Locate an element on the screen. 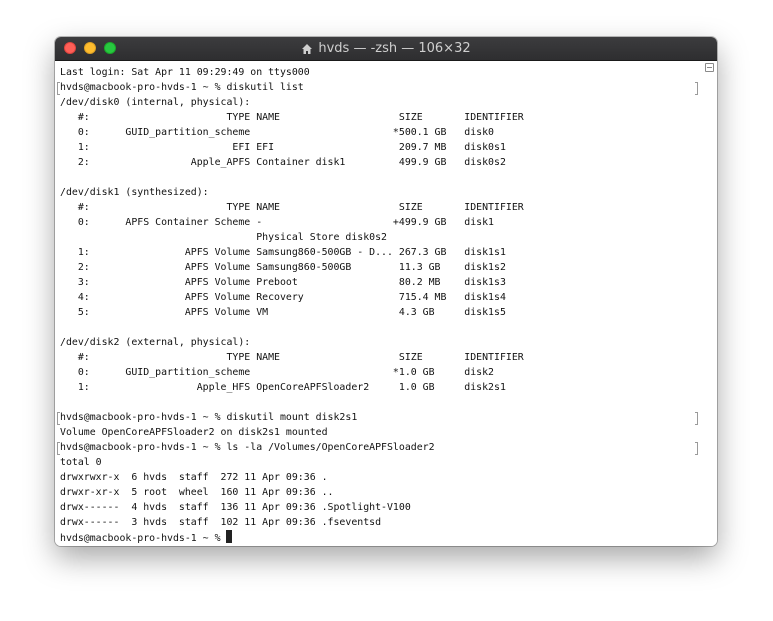  terminal-line-text: 0: GUID_partition_scheme *1.0 GB disk2 is located at coordinates (277, 372).